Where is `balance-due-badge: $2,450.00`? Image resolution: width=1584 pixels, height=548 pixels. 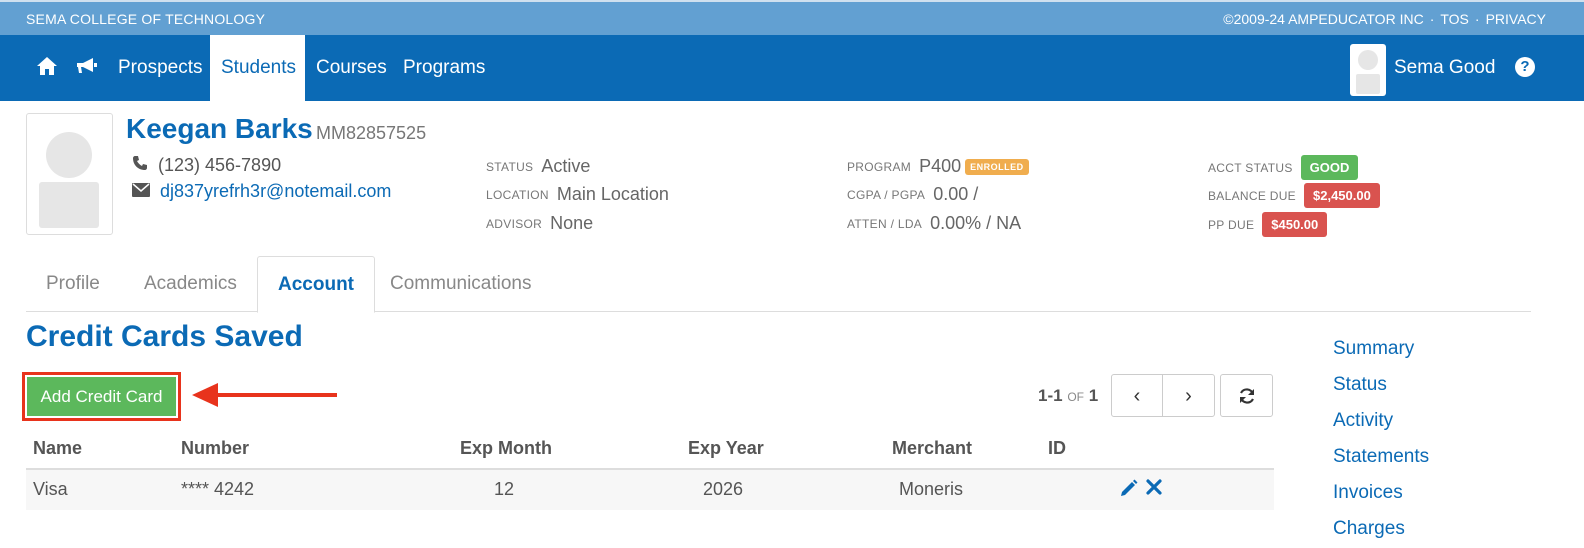 balance-due-badge: $2,450.00 is located at coordinates (1342, 195).